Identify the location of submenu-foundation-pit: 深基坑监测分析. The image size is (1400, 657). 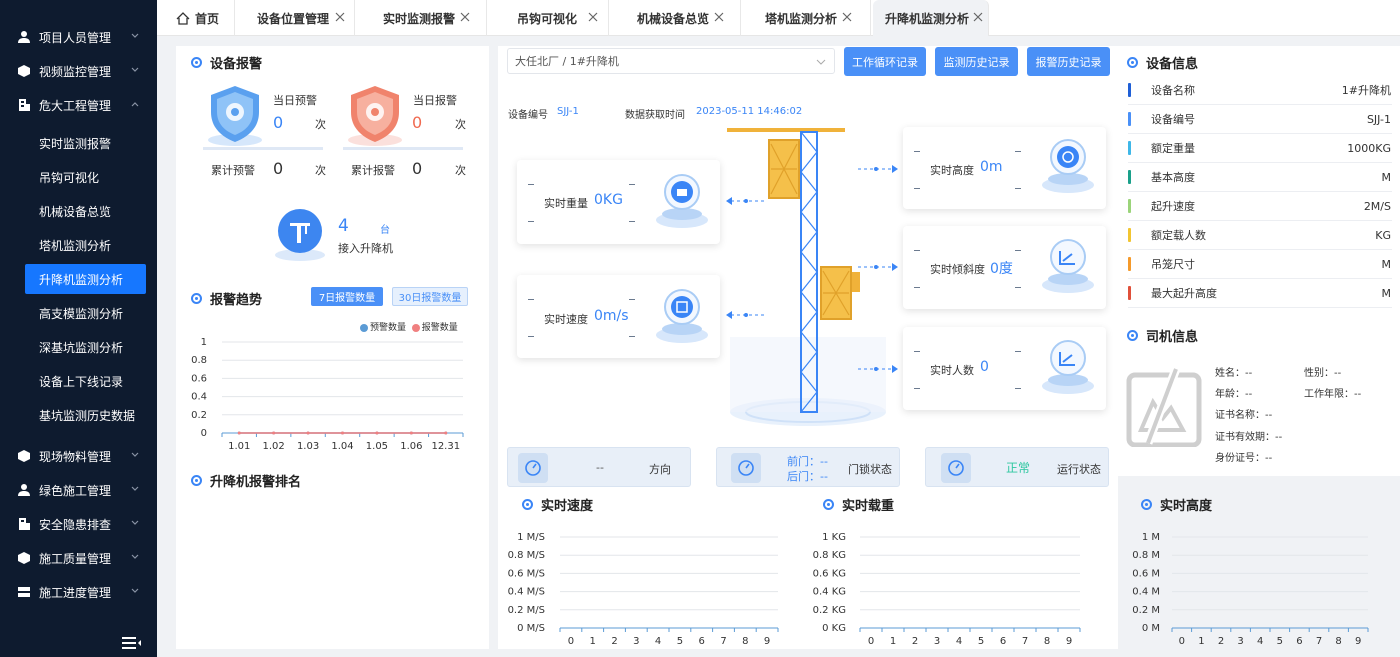
(85, 347).